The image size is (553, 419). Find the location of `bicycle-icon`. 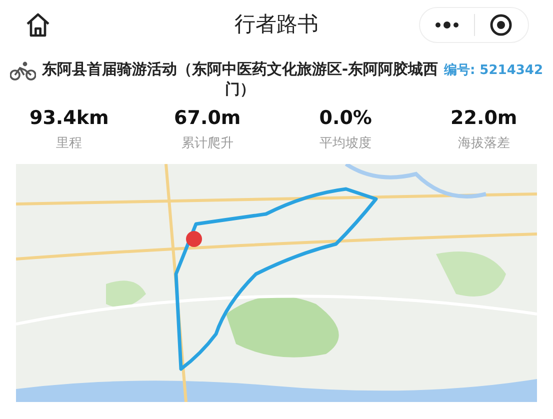

bicycle-icon is located at coordinates (23, 71).